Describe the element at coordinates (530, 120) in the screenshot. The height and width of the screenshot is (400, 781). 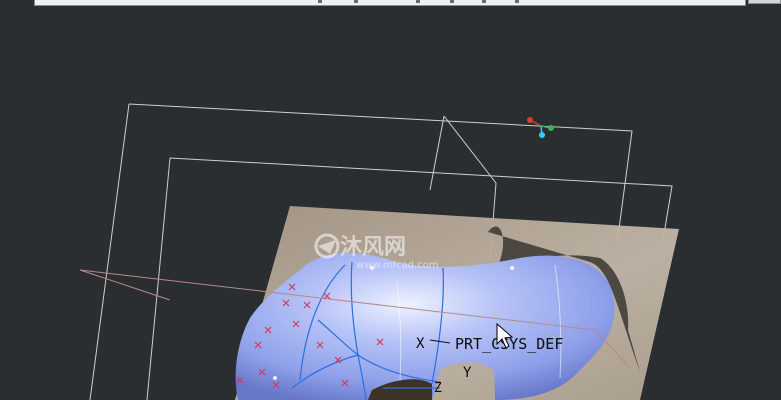
I see `triad-x-end` at that location.